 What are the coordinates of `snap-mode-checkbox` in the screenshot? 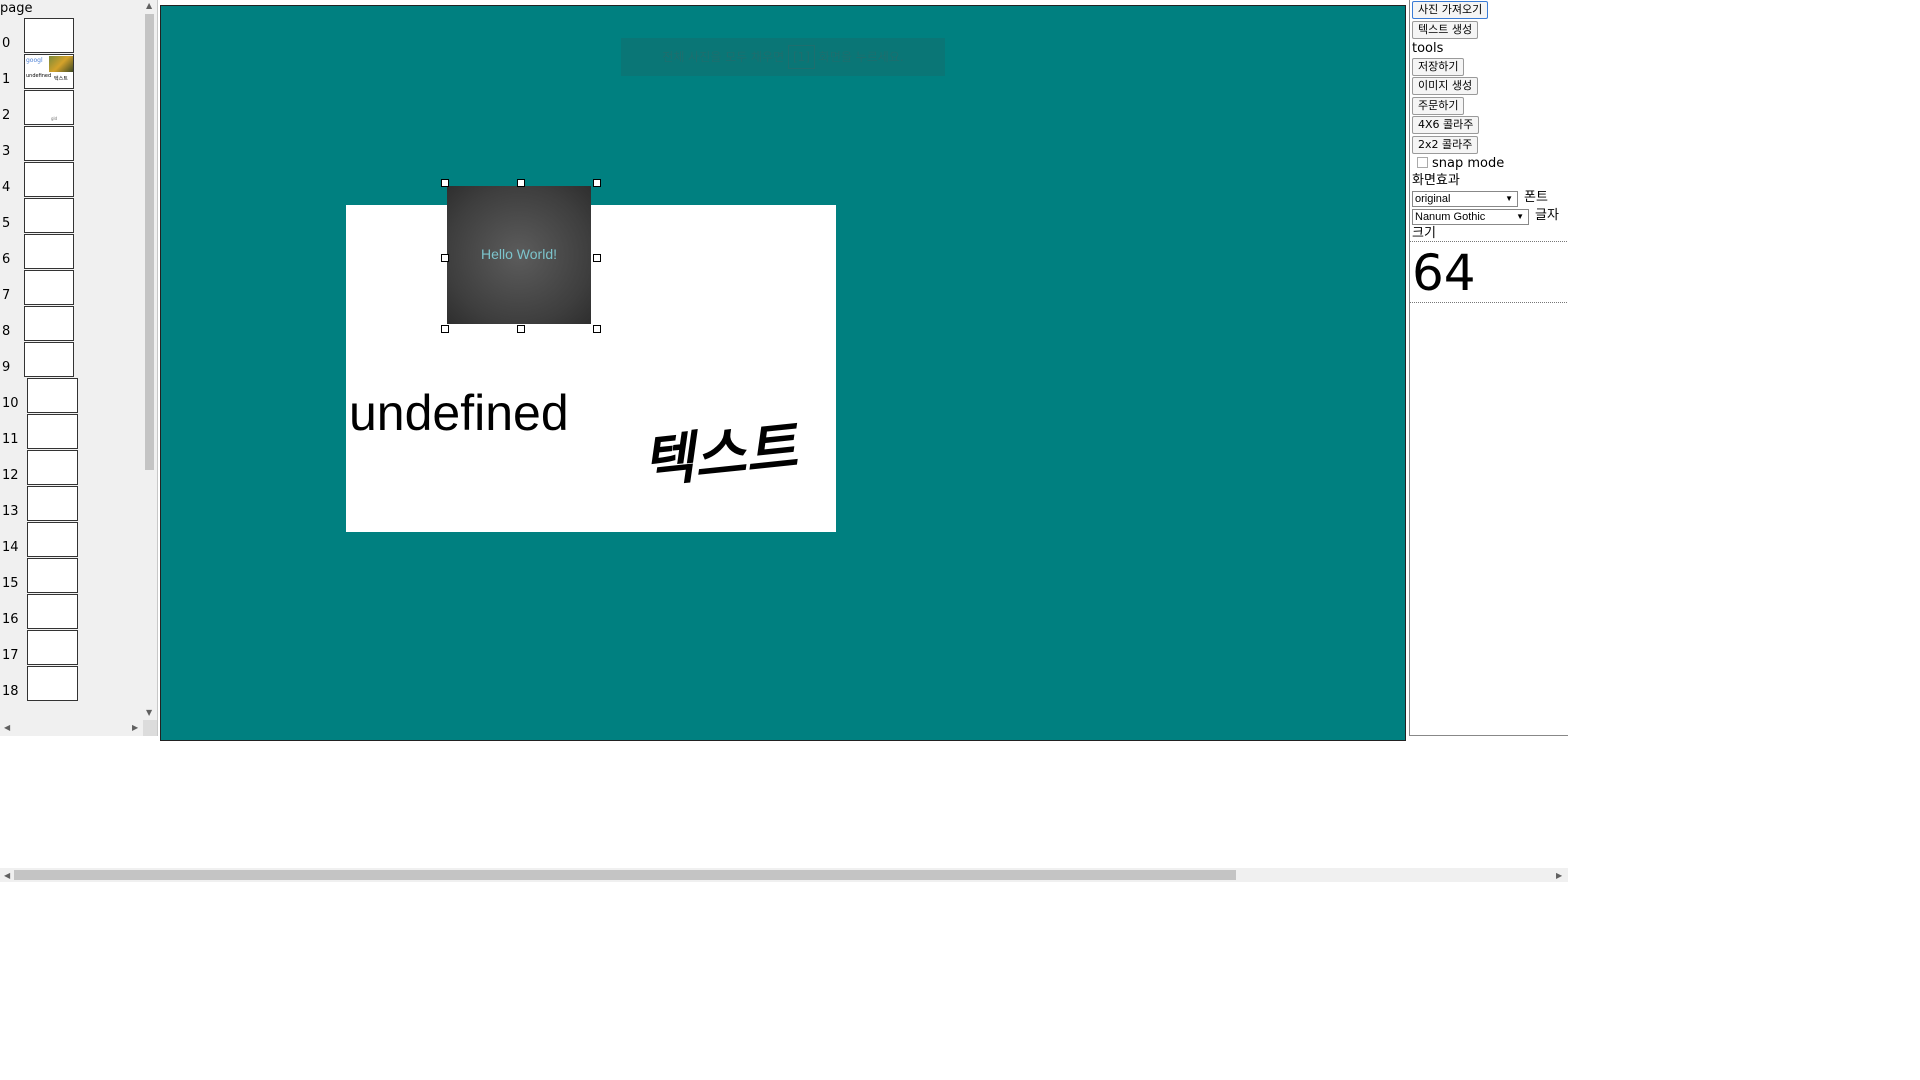 It's located at (1422, 162).